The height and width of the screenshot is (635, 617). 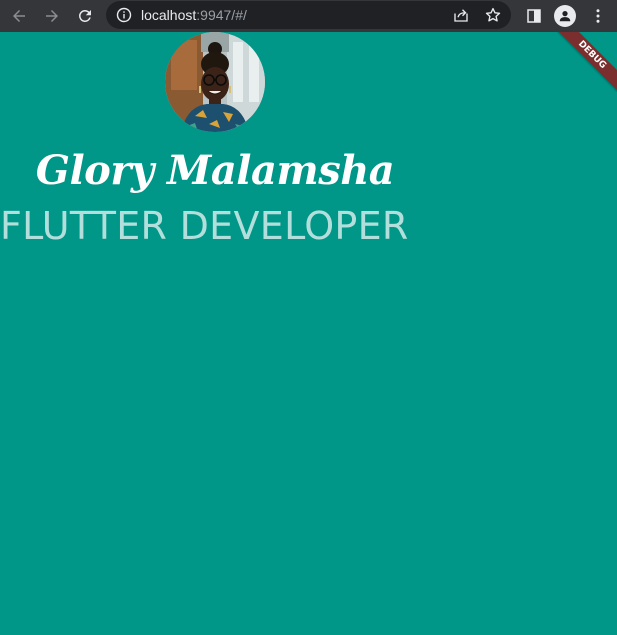 I want to click on info-icon, so click(x=124, y=15).